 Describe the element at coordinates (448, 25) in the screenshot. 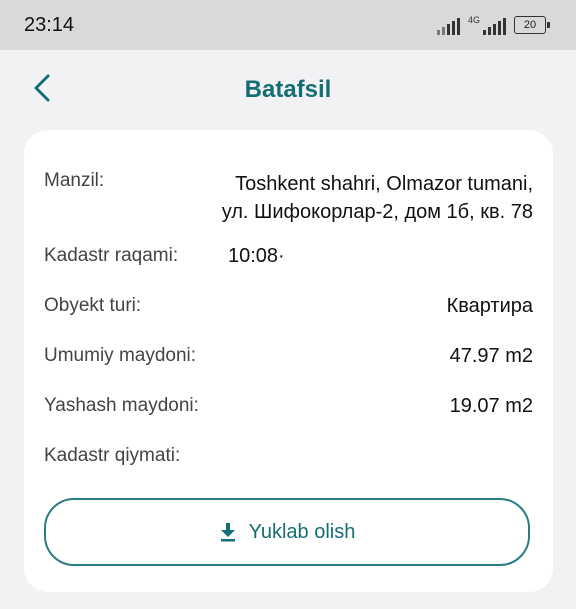

I see `wifi-signal-icon` at that location.